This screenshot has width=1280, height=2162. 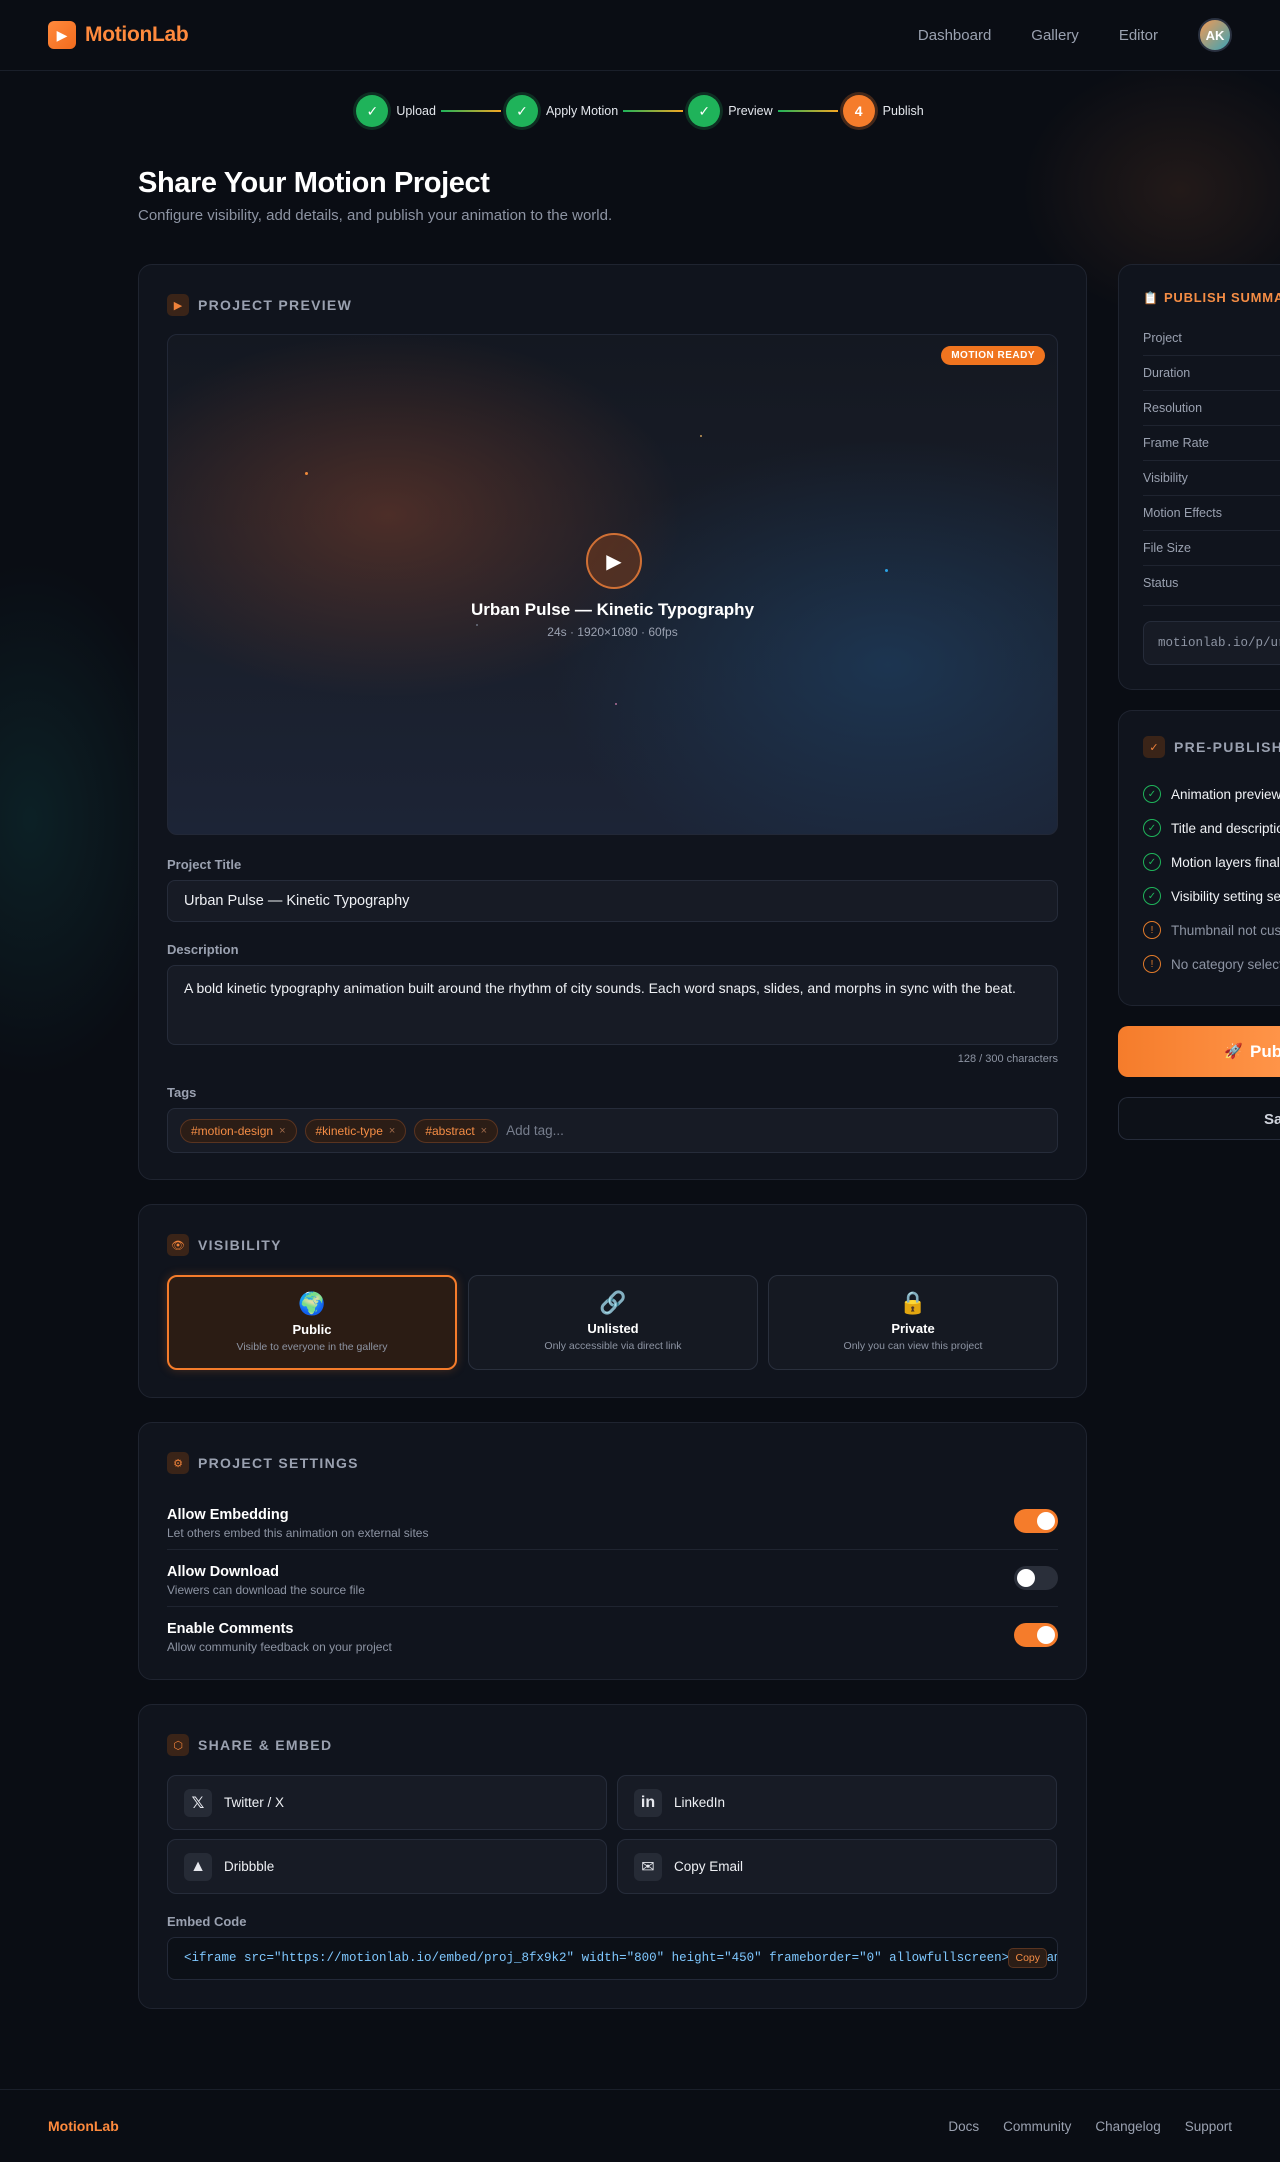 I want to click on save-label: Sa, so click(x=1272, y=1119).